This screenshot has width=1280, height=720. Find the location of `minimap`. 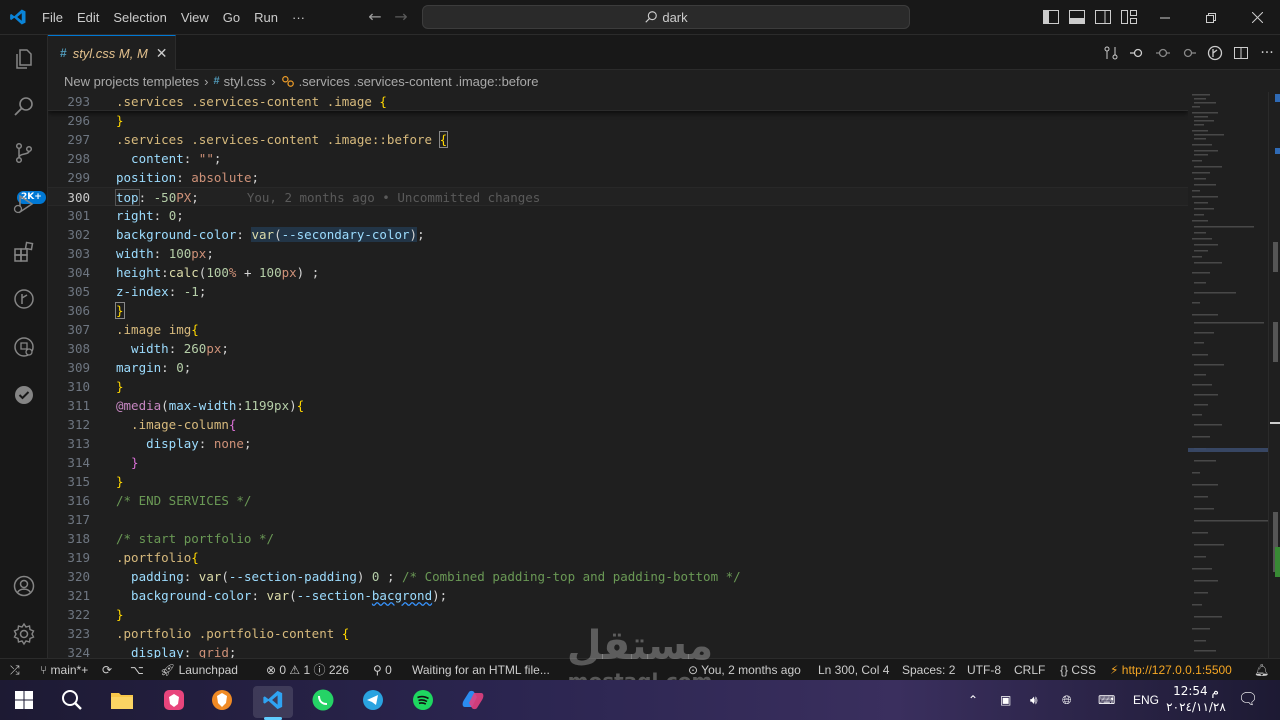

minimap is located at coordinates (1228, 375).